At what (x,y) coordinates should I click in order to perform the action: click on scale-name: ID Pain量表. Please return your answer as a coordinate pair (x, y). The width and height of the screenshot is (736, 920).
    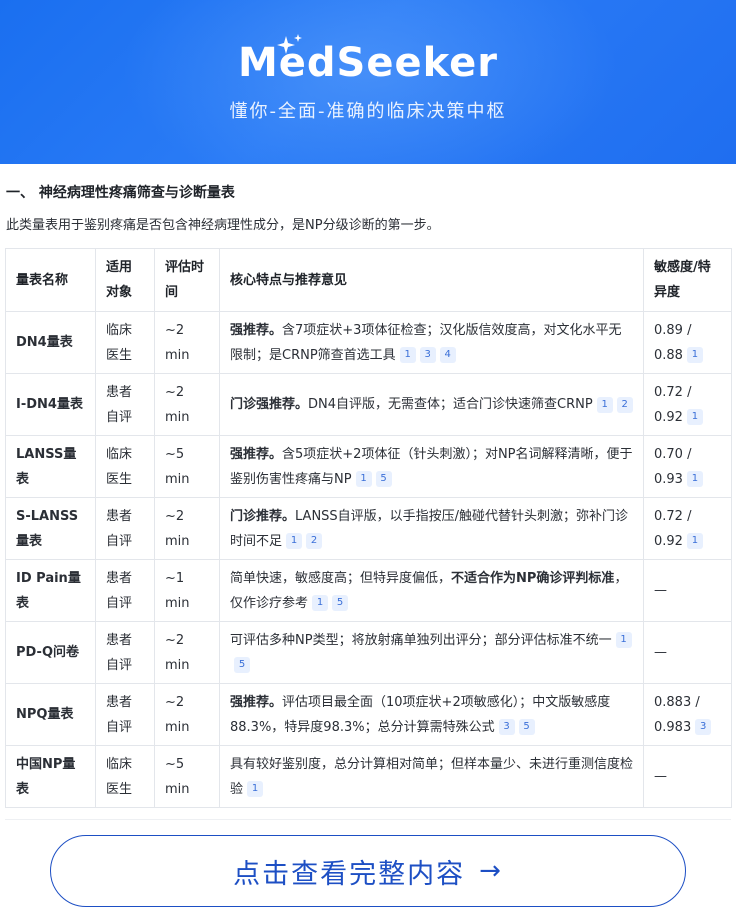
    Looking at the image, I should click on (50, 590).